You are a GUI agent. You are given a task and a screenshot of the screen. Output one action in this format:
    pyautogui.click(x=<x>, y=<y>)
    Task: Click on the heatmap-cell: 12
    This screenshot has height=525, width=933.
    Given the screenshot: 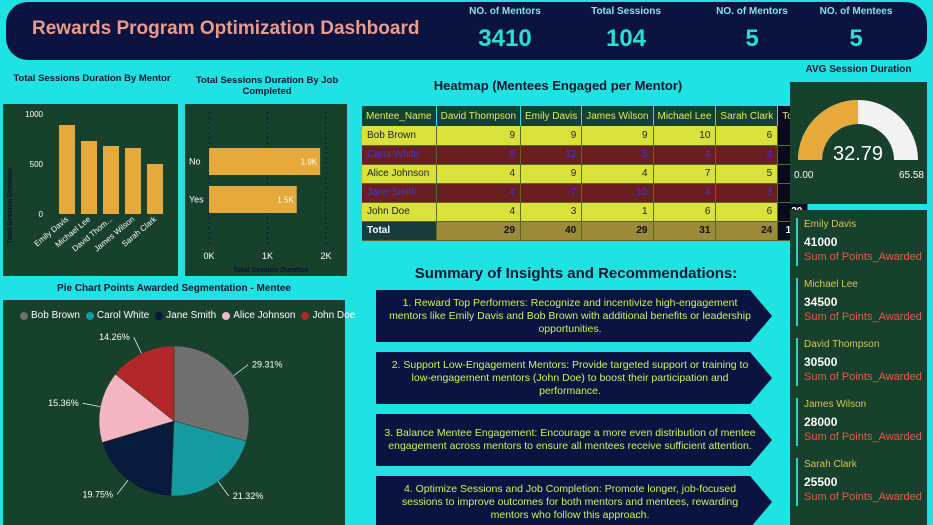 What is the action you would take?
    pyautogui.click(x=551, y=155)
    